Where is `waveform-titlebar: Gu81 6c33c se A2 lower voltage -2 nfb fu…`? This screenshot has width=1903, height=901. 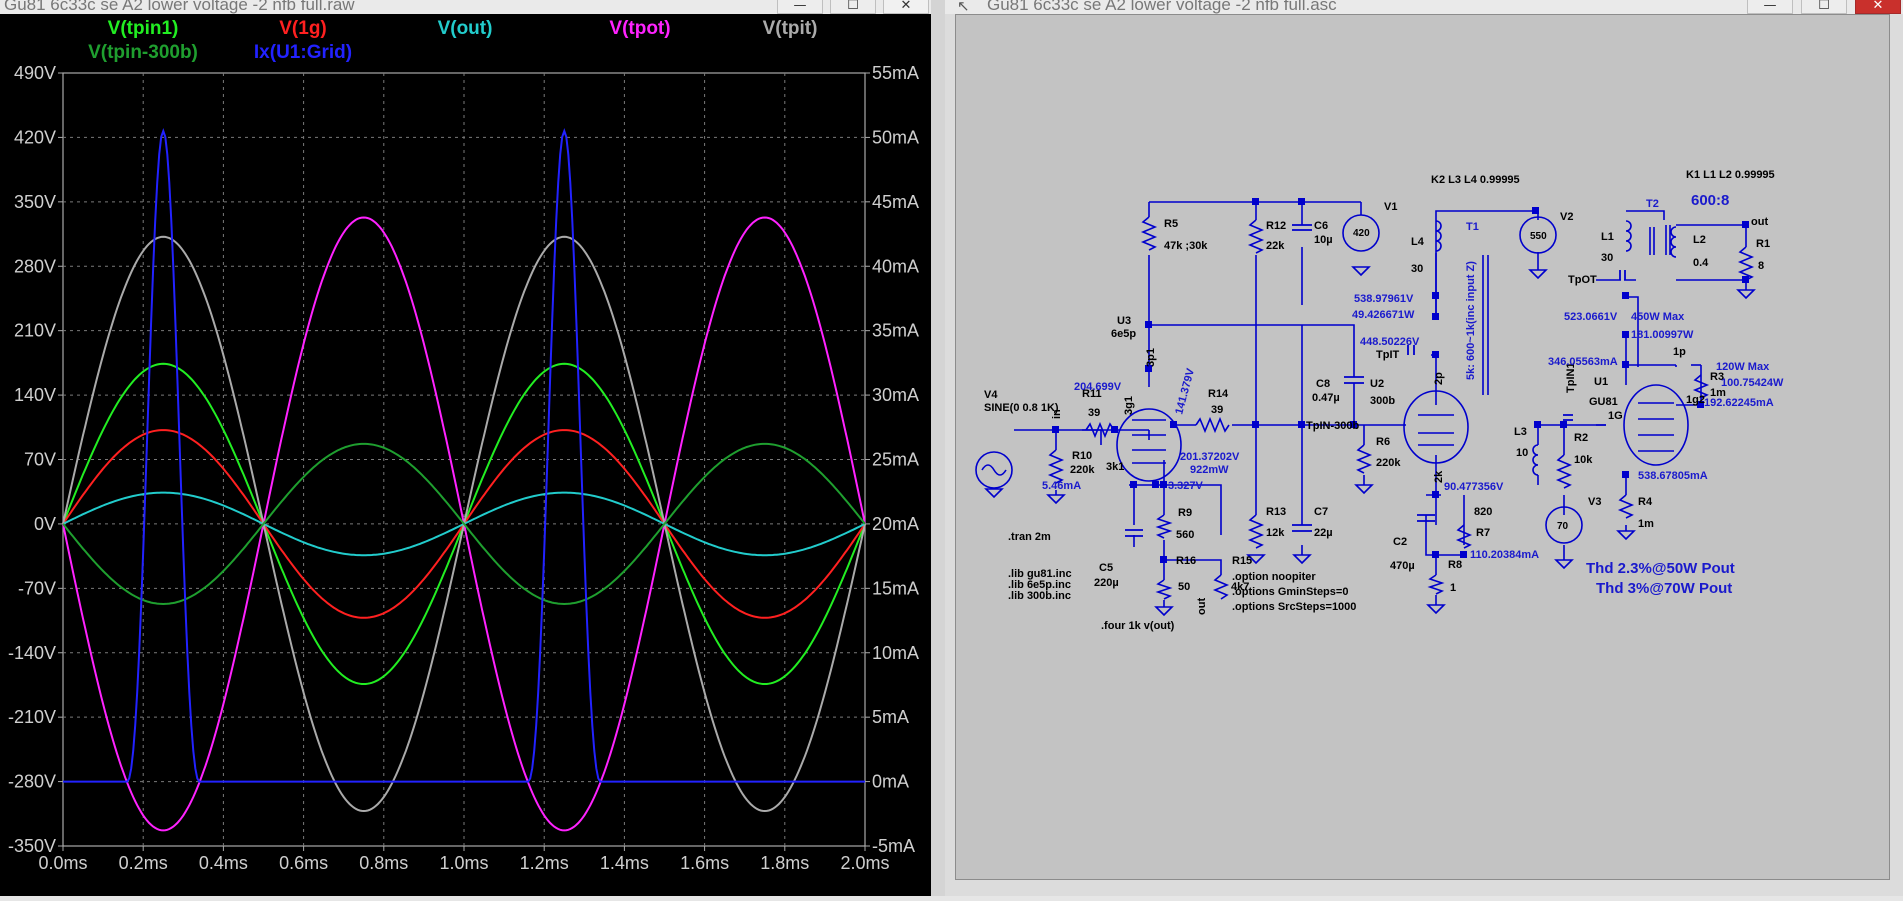 waveform-titlebar: Gu81 6c33c se A2 lower voltage -2 nfb fu… is located at coordinates (465, 7).